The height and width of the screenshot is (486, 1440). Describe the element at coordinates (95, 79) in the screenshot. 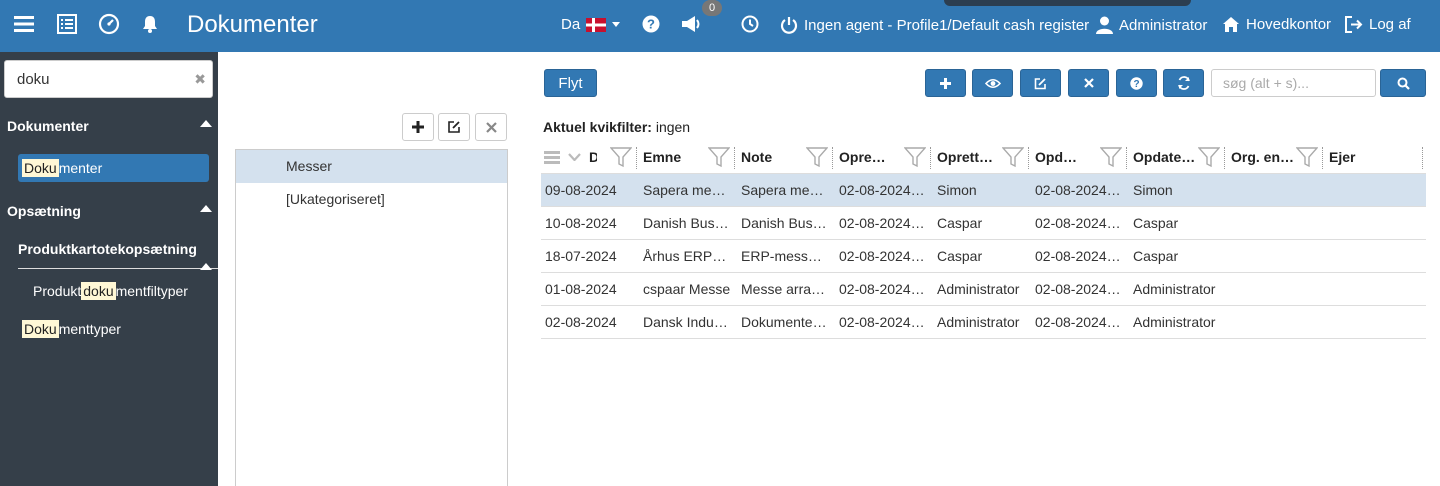

I see `sidebar-search-input` at that location.